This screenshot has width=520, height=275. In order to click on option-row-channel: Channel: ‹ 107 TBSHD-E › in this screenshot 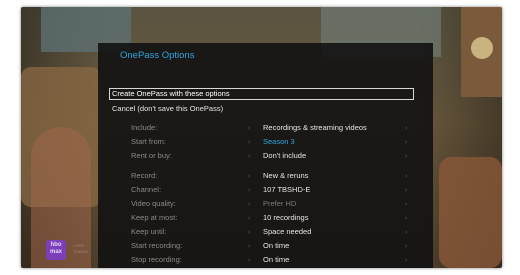, I will do `click(265, 189)`.